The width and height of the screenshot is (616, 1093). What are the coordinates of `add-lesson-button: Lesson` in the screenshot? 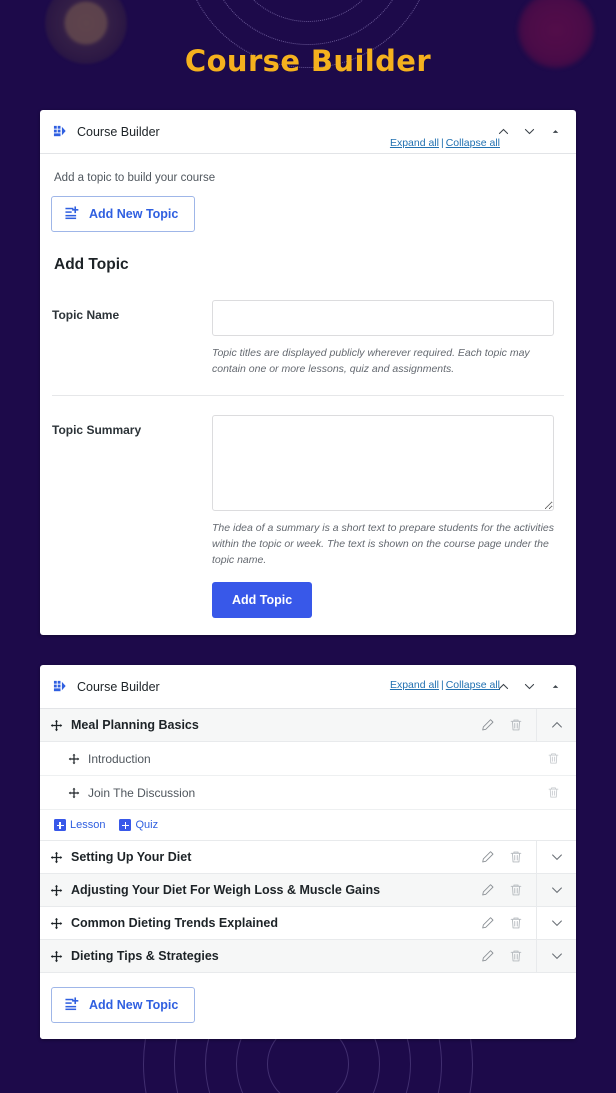 It's located at (80, 825).